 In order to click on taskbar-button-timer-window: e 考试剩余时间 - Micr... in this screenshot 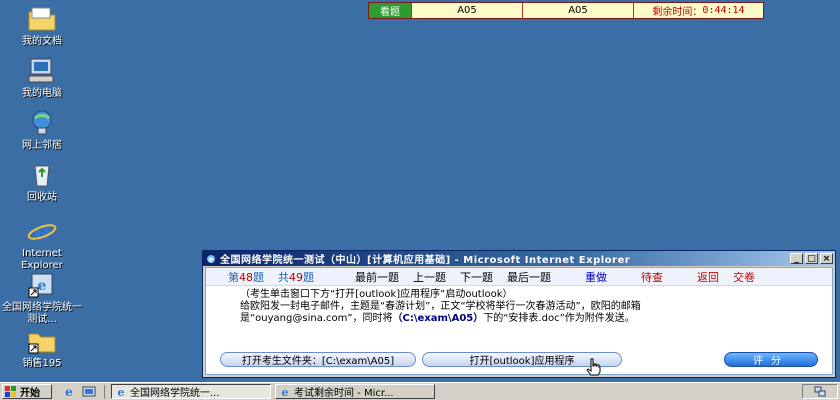, I will do `click(355, 391)`.